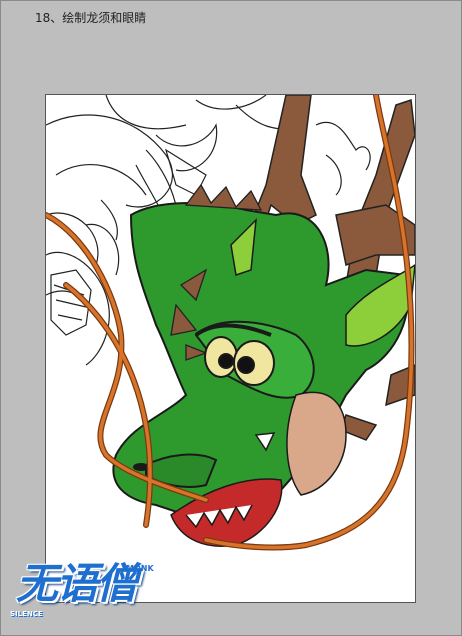  What do you see at coordinates (26, 614) in the screenshot?
I see `watermark-silence-text: SILENCE` at bounding box center [26, 614].